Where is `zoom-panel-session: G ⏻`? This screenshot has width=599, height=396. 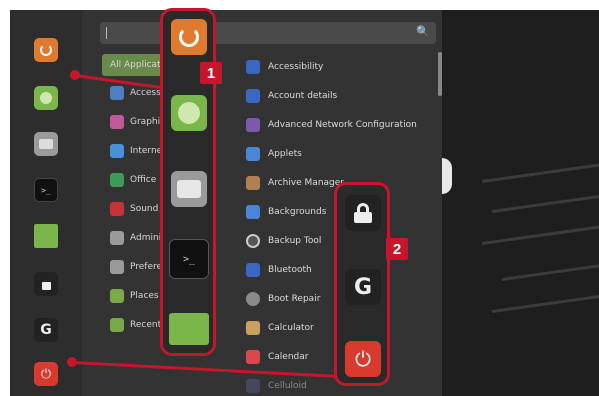
zoom-panel-session: G ⏻ is located at coordinates (362, 284).